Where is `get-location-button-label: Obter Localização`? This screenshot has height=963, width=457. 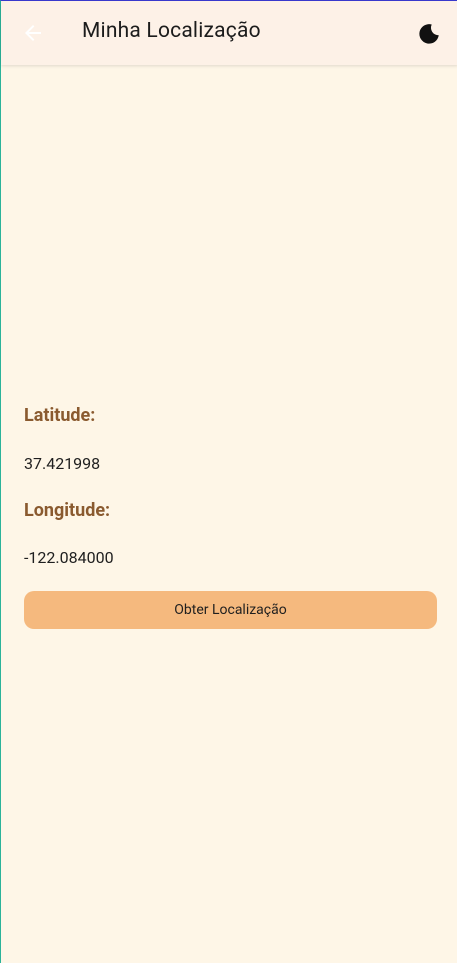
get-location-button-label: Obter Localização is located at coordinates (230, 610).